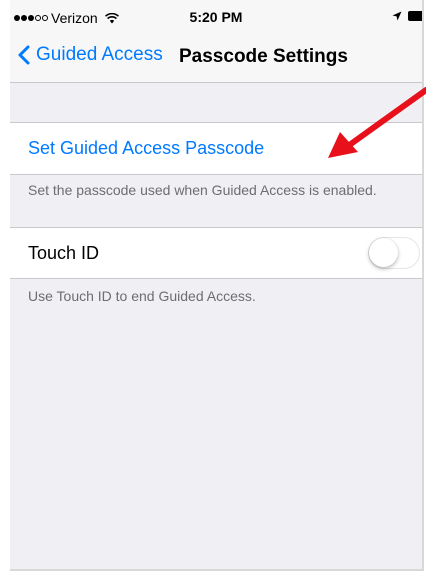 The height and width of the screenshot is (571, 426). What do you see at coordinates (263, 56) in the screenshot?
I see `page-title: Passcode Settings` at bounding box center [263, 56].